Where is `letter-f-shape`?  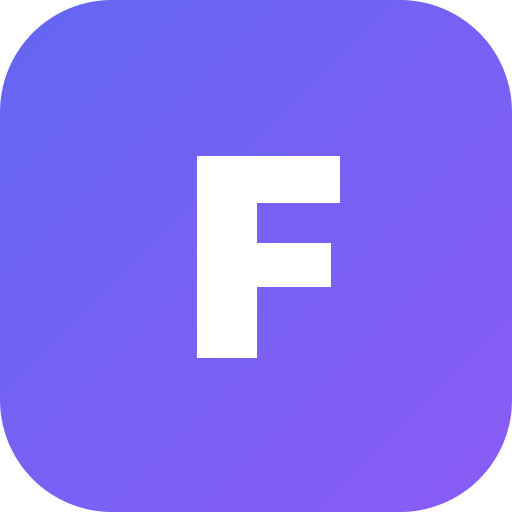
letter-f-shape is located at coordinates (268, 257).